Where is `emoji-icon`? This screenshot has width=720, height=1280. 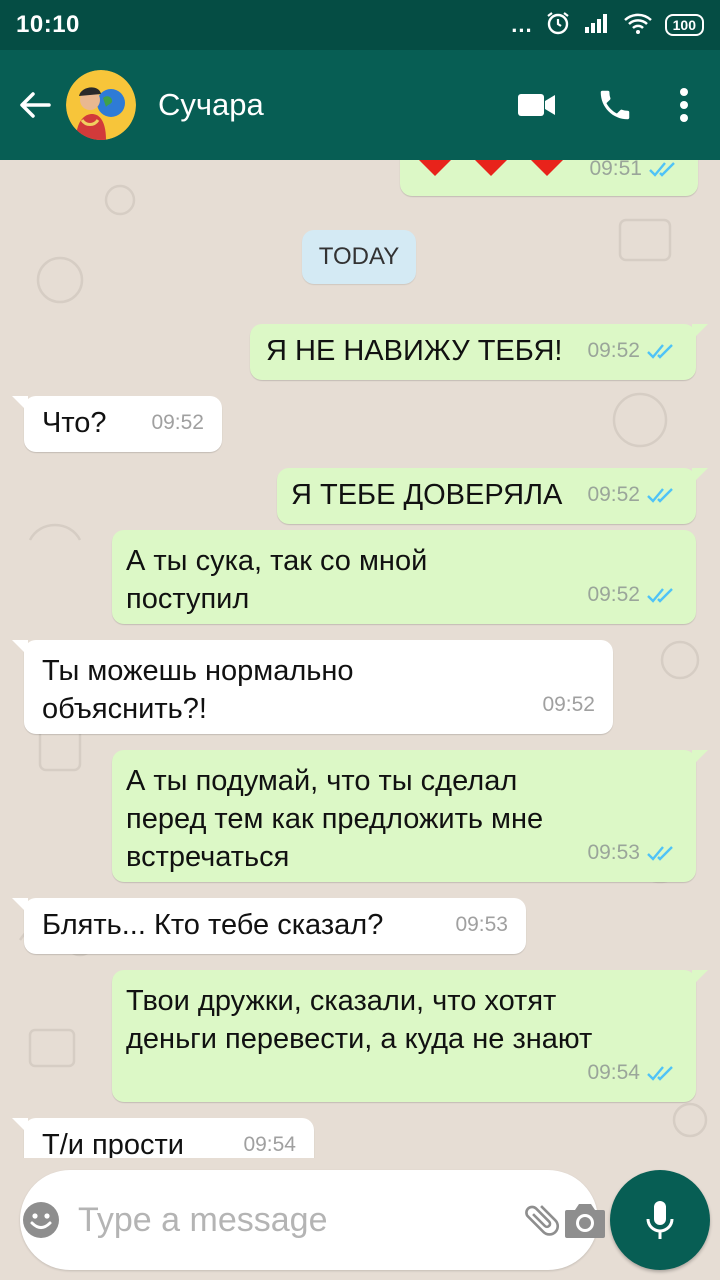
emoji-icon is located at coordinates (41, 1220).